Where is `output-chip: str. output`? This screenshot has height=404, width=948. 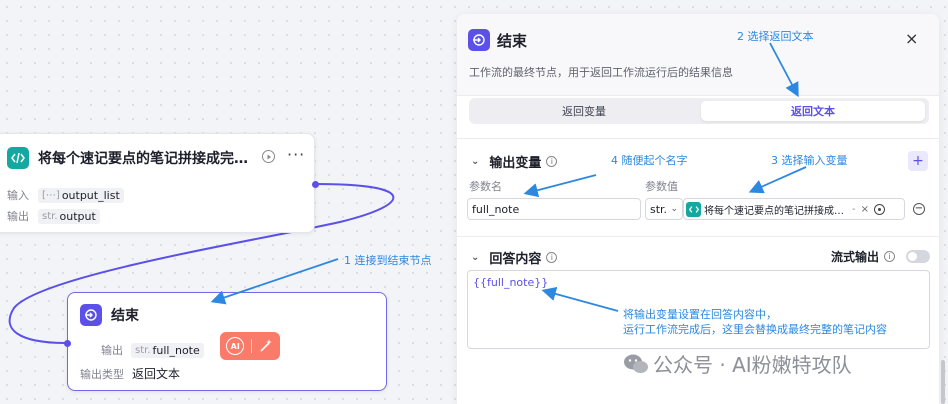
output-chip: str. output is located at coordinates (69, 216).